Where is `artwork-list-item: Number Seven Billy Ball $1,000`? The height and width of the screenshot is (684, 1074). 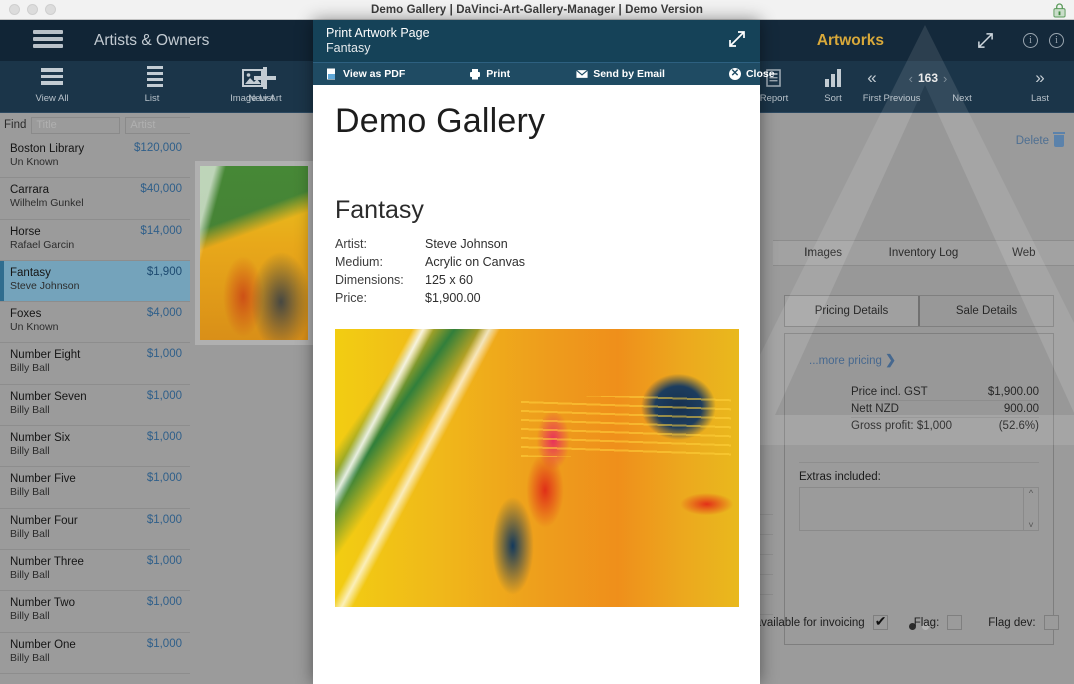 artwork-list-item: Number Seven Billy Ball $1,000 is located at coordinates (95, 406).